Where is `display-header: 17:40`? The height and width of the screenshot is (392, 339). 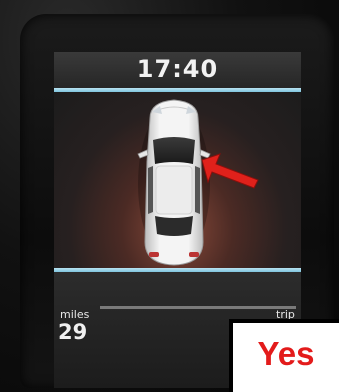
display-header: 17:40 is located at coordinates (177, 70).